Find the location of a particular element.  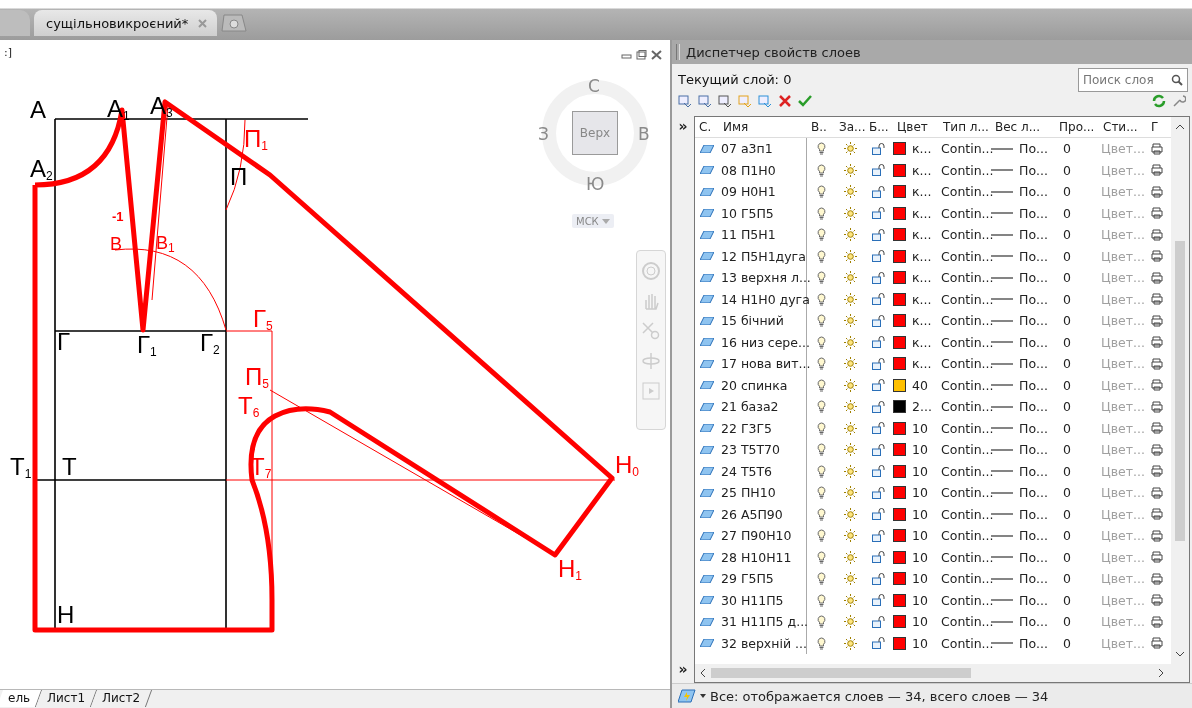

layer-states-icon is located at coordinates (725, 101).